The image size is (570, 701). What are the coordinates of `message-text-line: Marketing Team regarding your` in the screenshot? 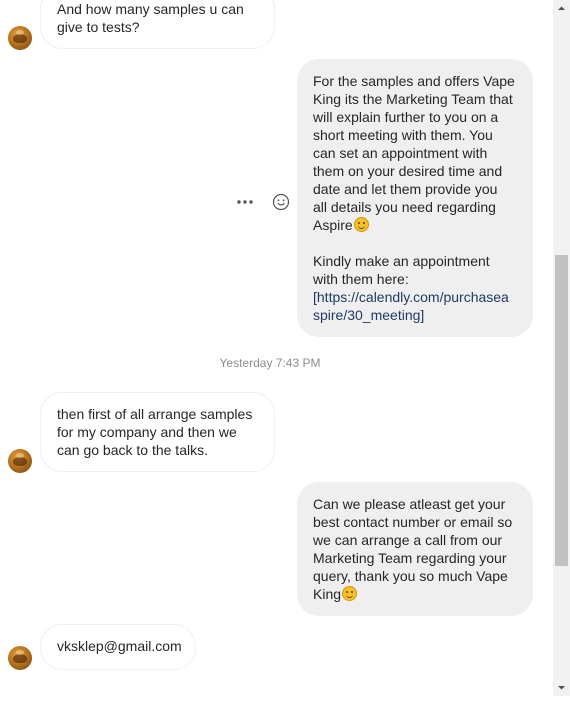 It's located at (410, 558).